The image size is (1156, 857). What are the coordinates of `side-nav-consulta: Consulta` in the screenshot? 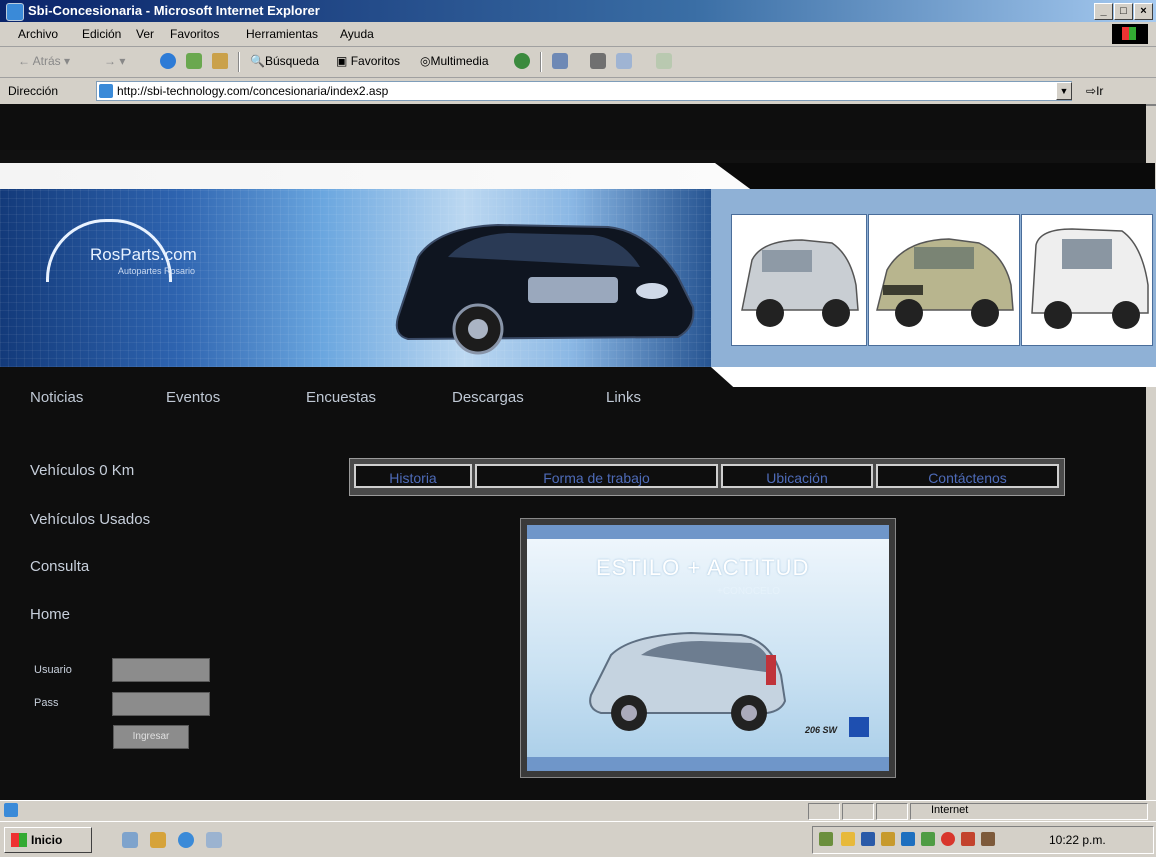 It's located at (59, 566).